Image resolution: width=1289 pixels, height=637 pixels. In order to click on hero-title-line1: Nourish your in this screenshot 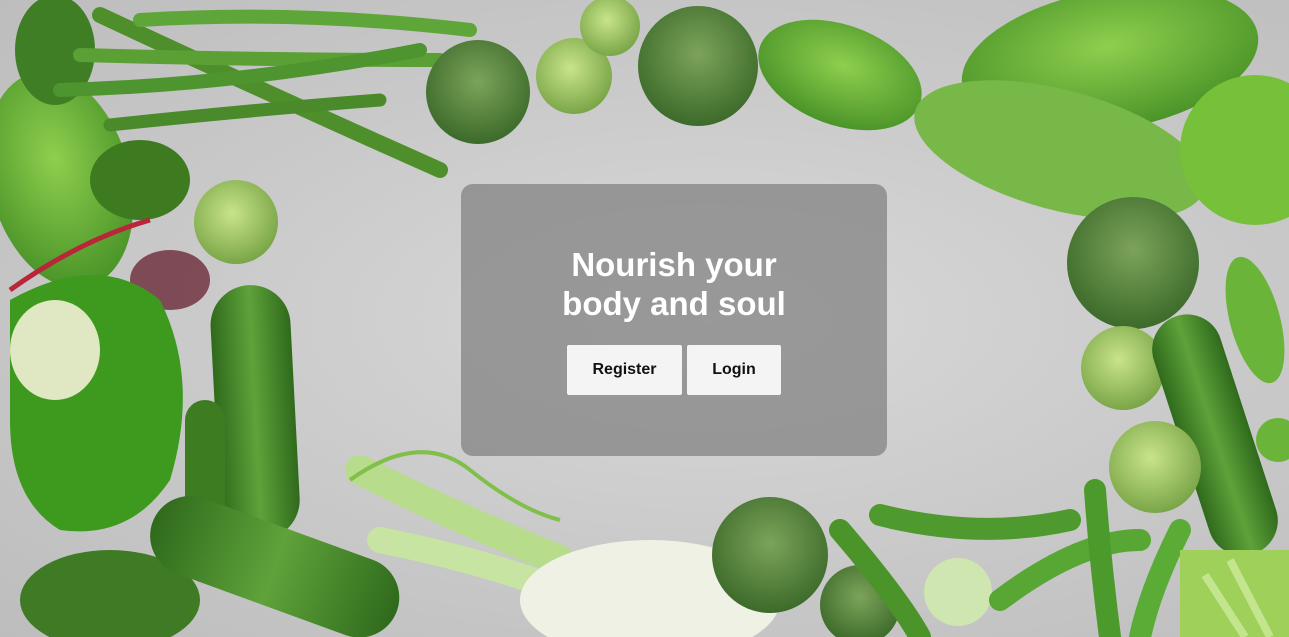, I will do `click(674, 264)`.